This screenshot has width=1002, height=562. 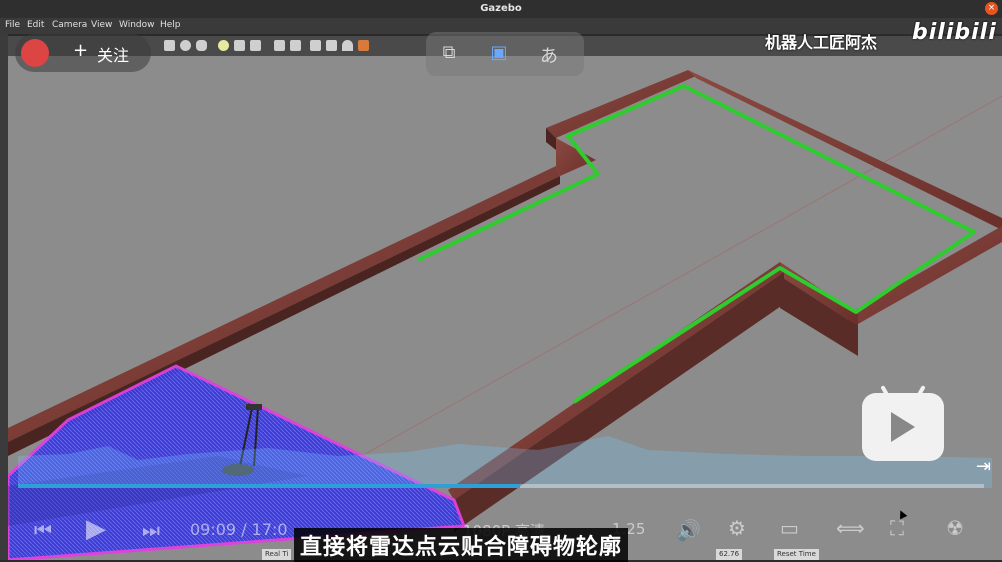 What do you see at coordinates (239, 529) in the screenshot?
I see `playback-time: 09:09 / 17:0` at bounding box center [239, 529].